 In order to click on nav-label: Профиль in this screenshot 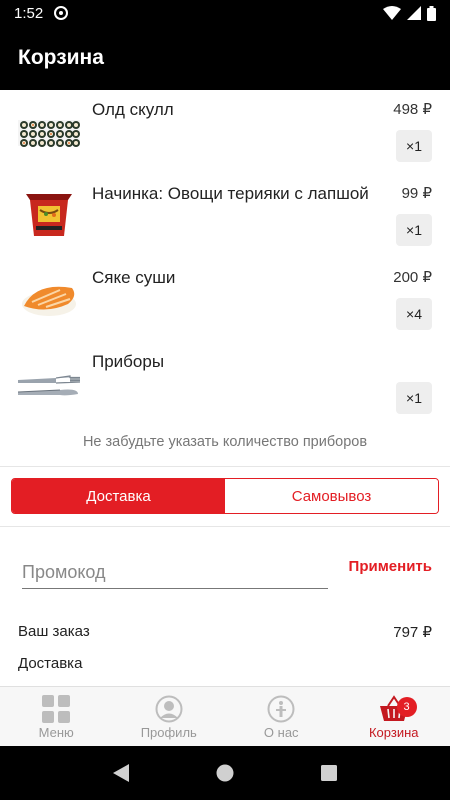, I will do `click(168, 732)`.